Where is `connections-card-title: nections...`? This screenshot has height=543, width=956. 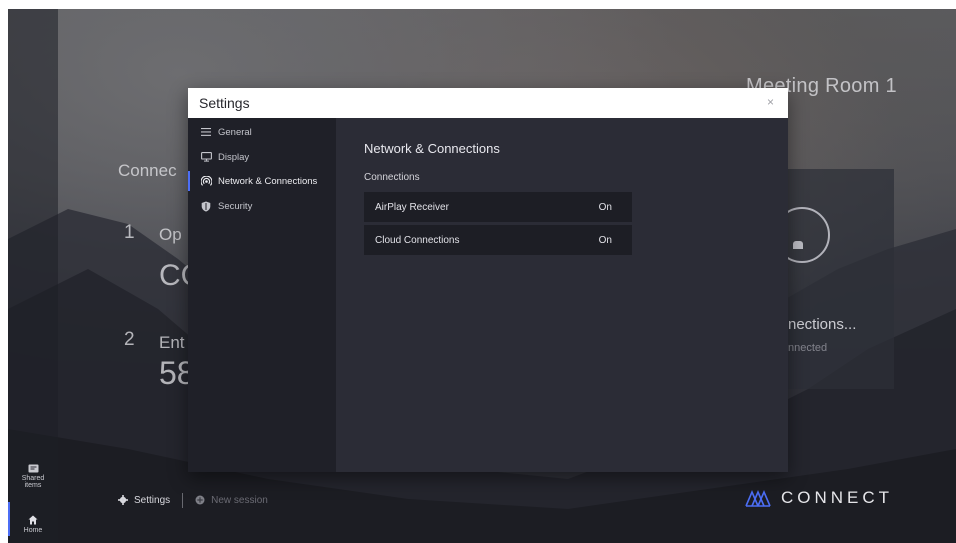
connections-card-title: nections... is located at coordinates (822, 324).